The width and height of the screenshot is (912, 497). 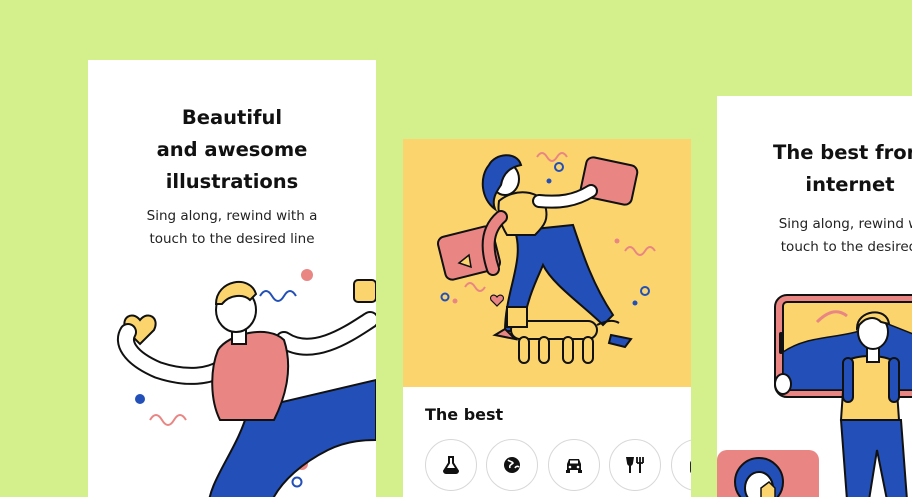 I want to click on globe-icon, so click(x=512, y=465).